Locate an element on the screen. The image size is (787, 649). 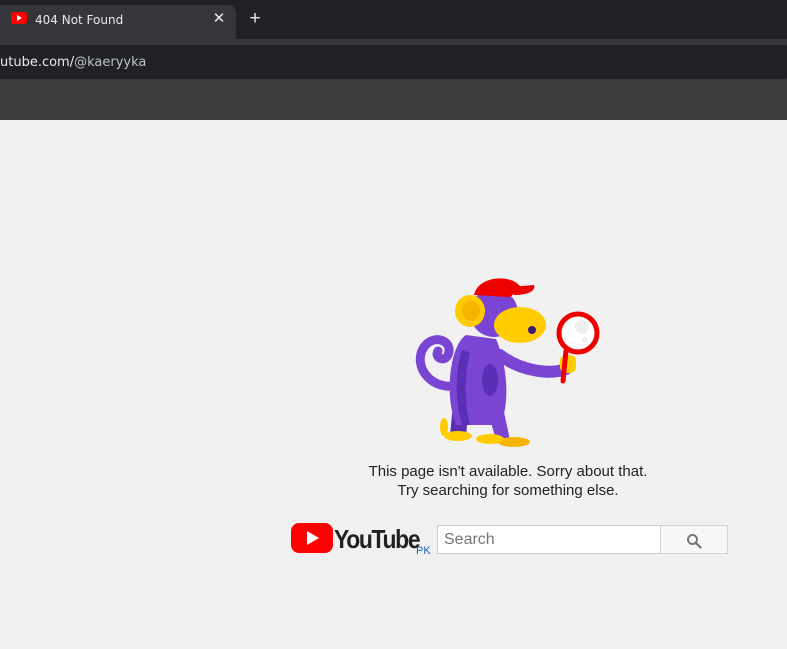
monkey-illustration is located at coordinates (507, 362).